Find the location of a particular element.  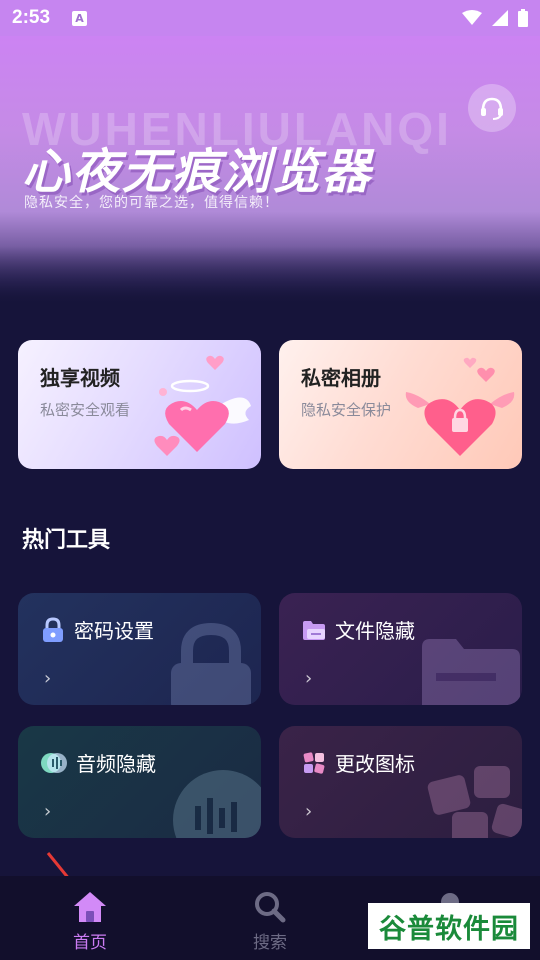

tool-label: 更改图标 is located at coordinates (375, 764).